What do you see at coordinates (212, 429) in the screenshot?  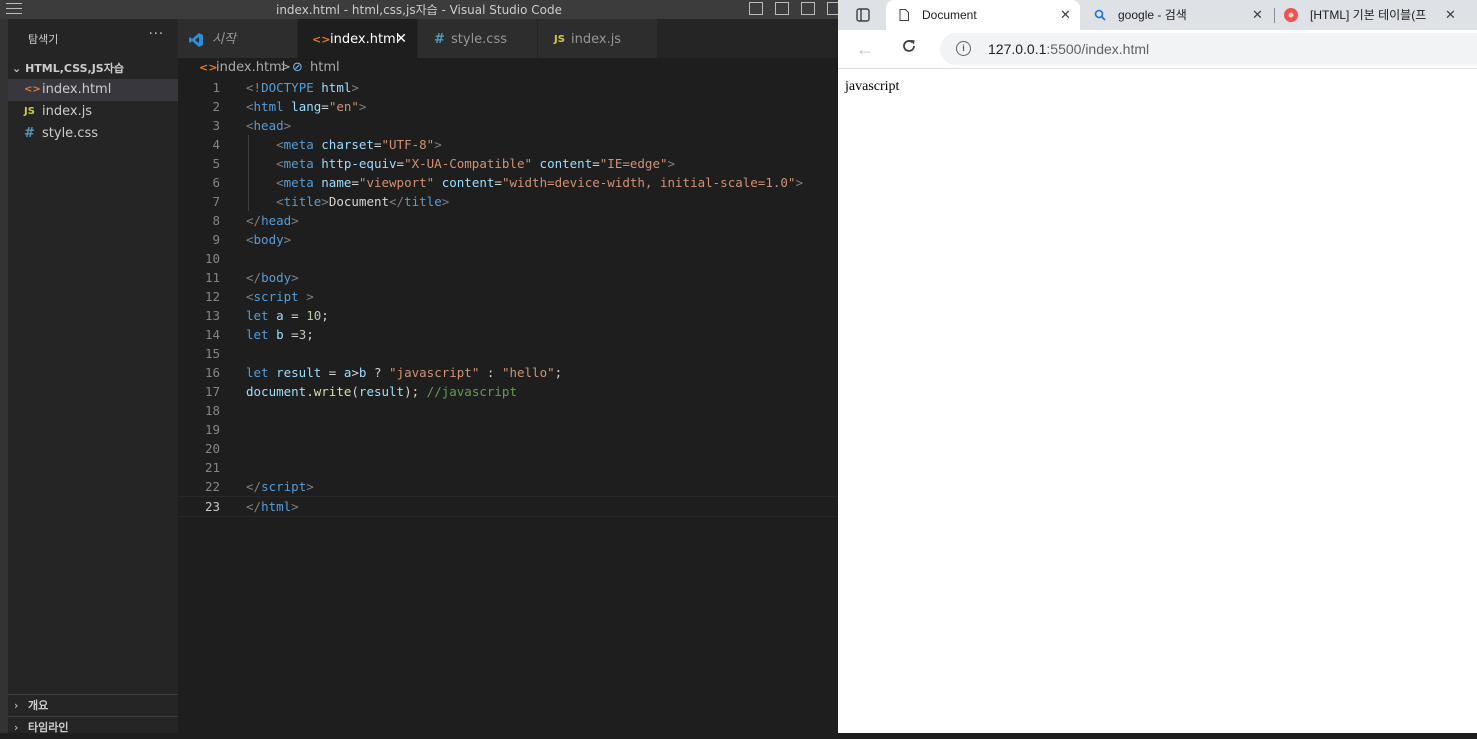 I see `code-line: 19` at bounding box center [212, 429].